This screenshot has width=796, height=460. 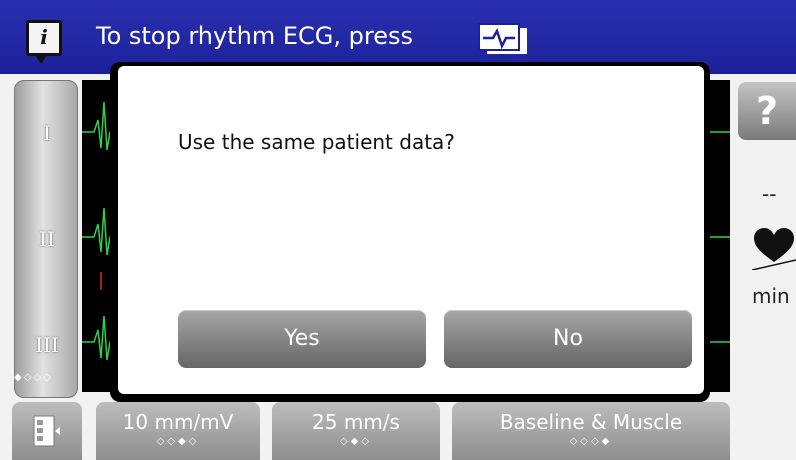 What do you see at coordinates (774, 249) in the screenshot?
I see `heart-icon` at bounding box center [774, 249].